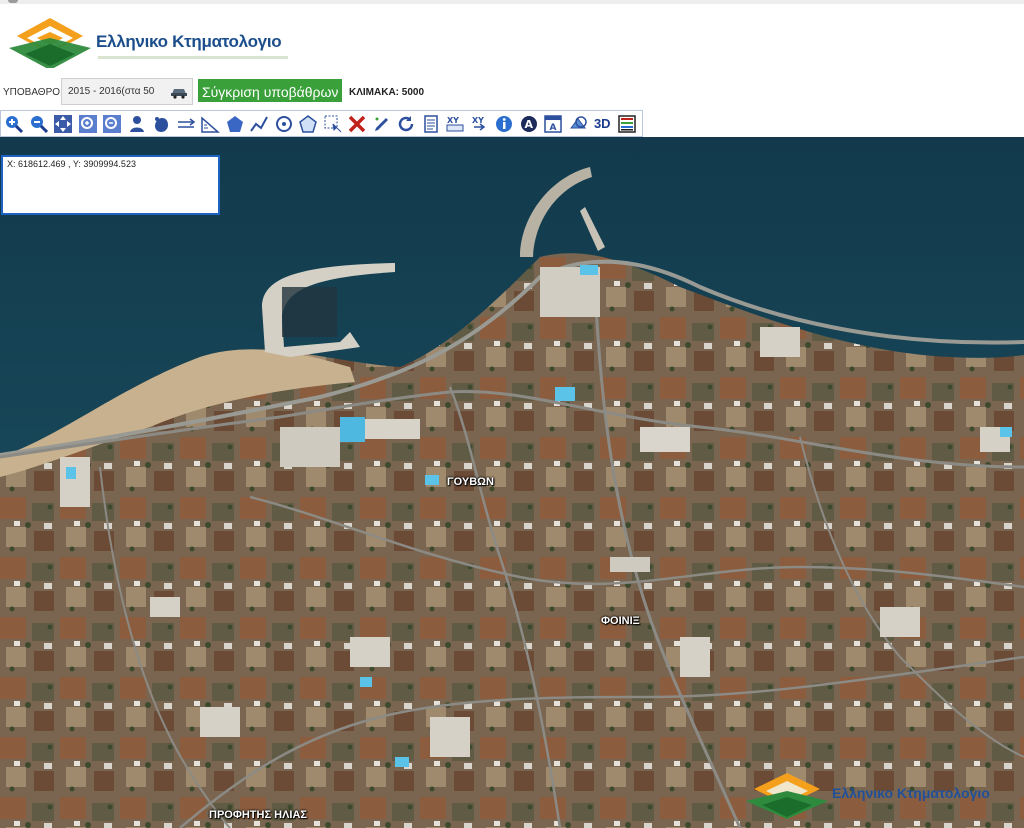 Image resolution: width=1024 pixels, height=828 pixels. What do you see at coordinates (88, 124) in the screenshot?
I see `zoom-box-icon` at bounding box center [88, 124].